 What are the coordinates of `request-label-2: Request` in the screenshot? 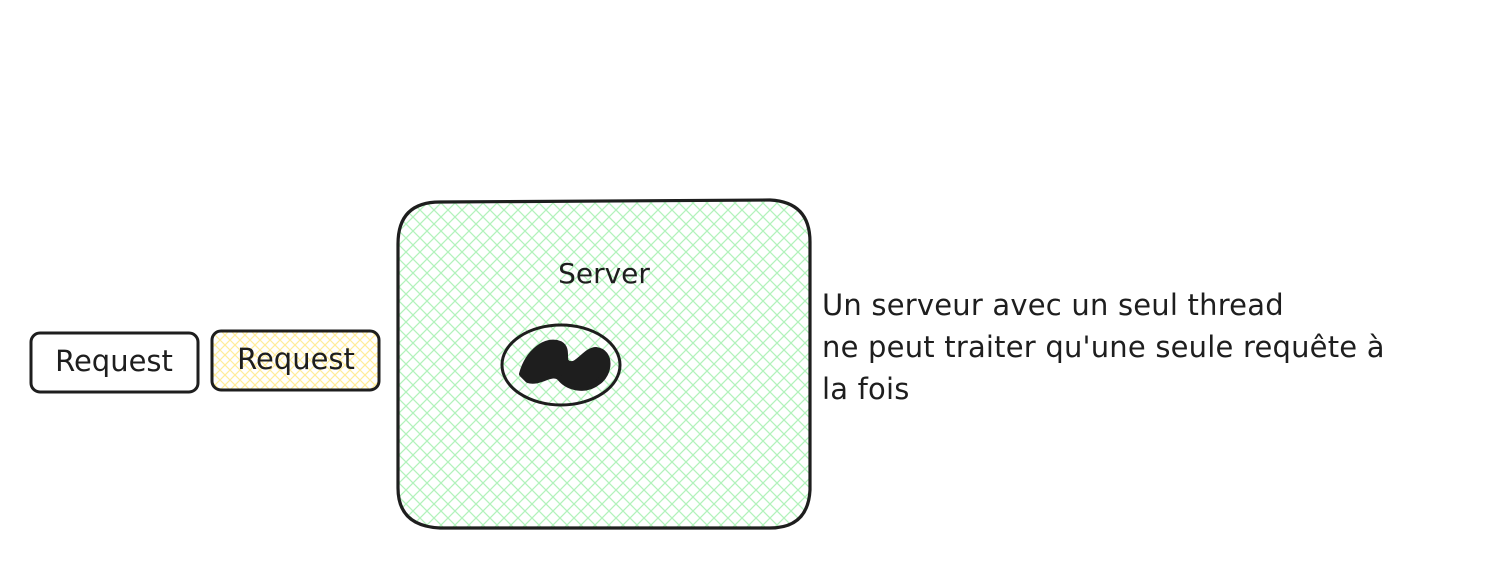 It's located at (296, 359).